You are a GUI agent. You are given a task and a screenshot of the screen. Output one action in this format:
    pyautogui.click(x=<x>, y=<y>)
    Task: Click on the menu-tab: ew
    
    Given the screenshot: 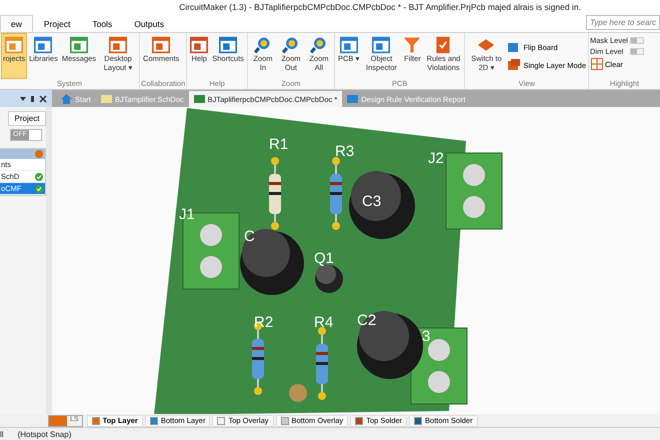 What is the action you would take?
    pyautogui.click(x=16, y=23)
    